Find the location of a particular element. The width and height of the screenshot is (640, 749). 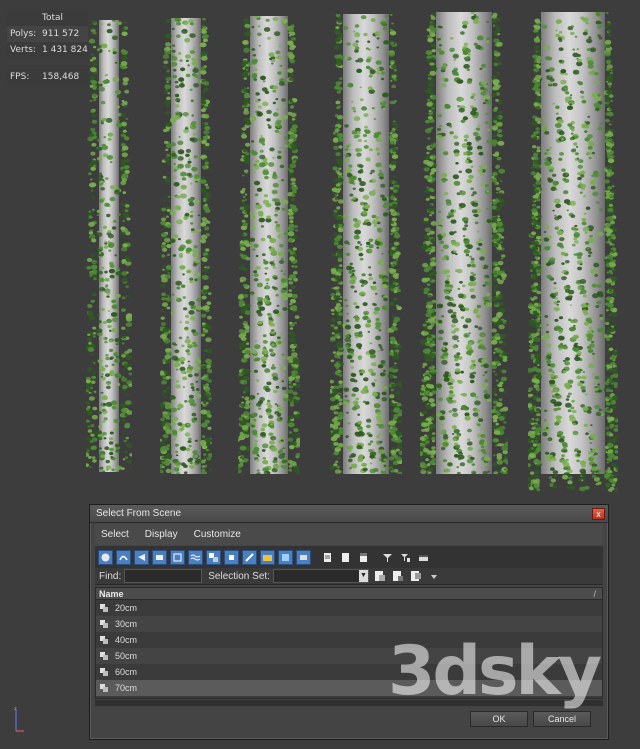

select-none-button is located at coordinates (398, 576).